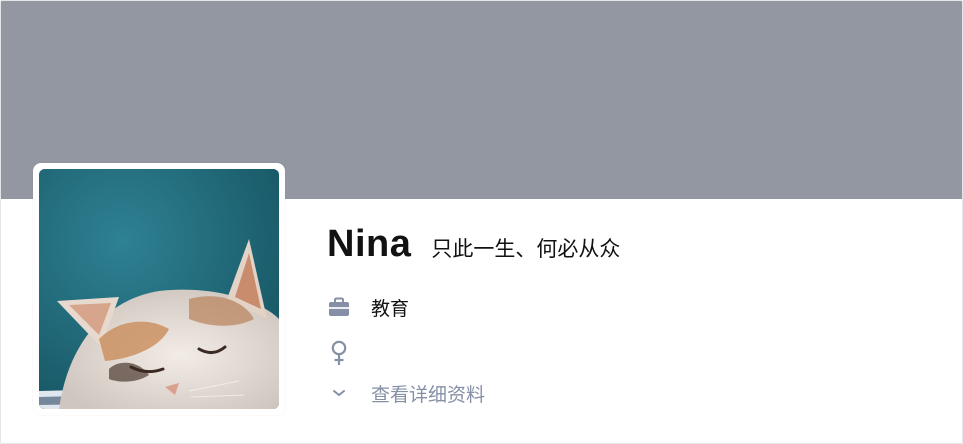  I want to click on avatar, so click(159, 289).